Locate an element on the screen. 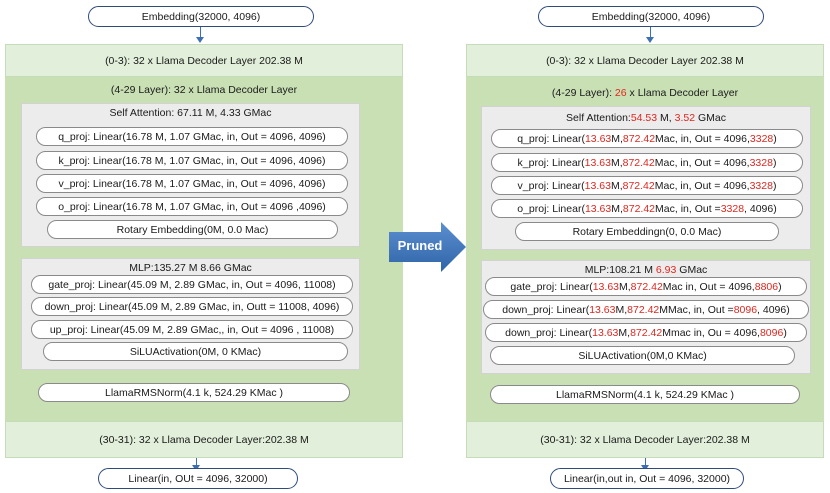 This screenshot has height=493, width=830. left-layers-4-29-title: (4-29 Layer): 32 x Llama Decoder Layer is located at coordinates (204, 90).